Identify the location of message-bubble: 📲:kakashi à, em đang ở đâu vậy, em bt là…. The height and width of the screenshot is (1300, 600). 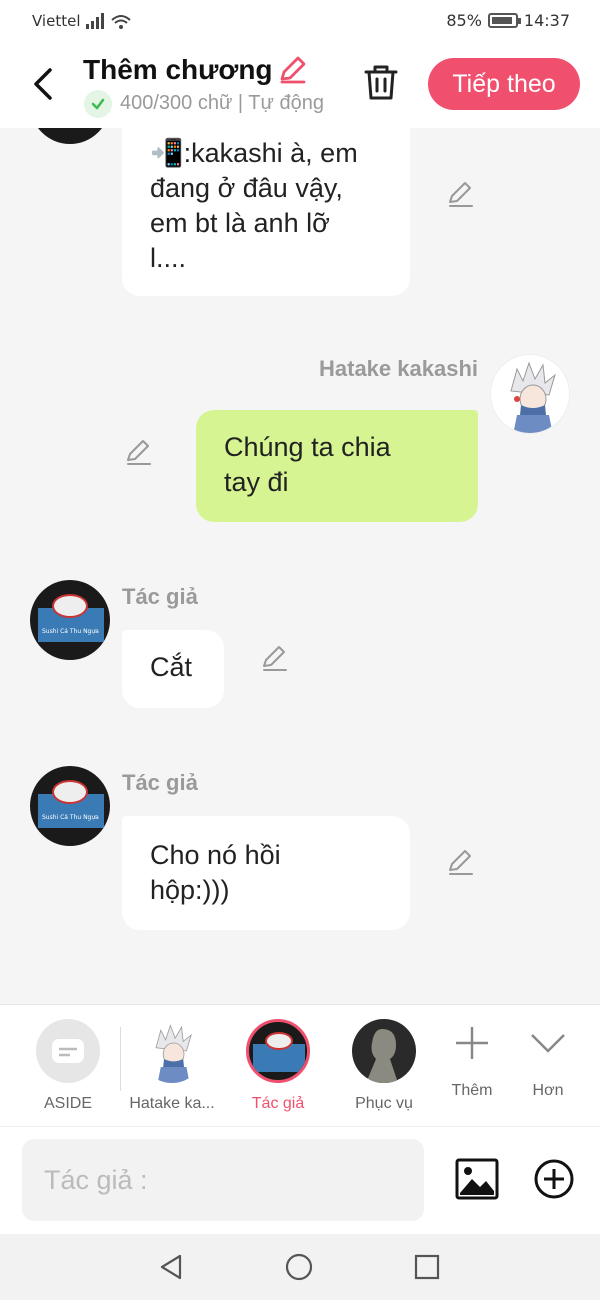
(266, 212).